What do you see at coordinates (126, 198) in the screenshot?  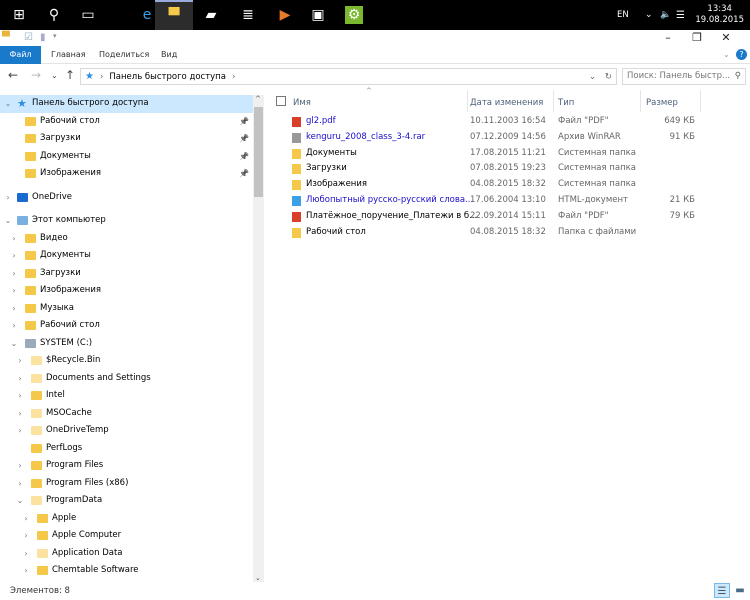 I see `tree-item: › OneDrive` at bounding box center [126, 198].